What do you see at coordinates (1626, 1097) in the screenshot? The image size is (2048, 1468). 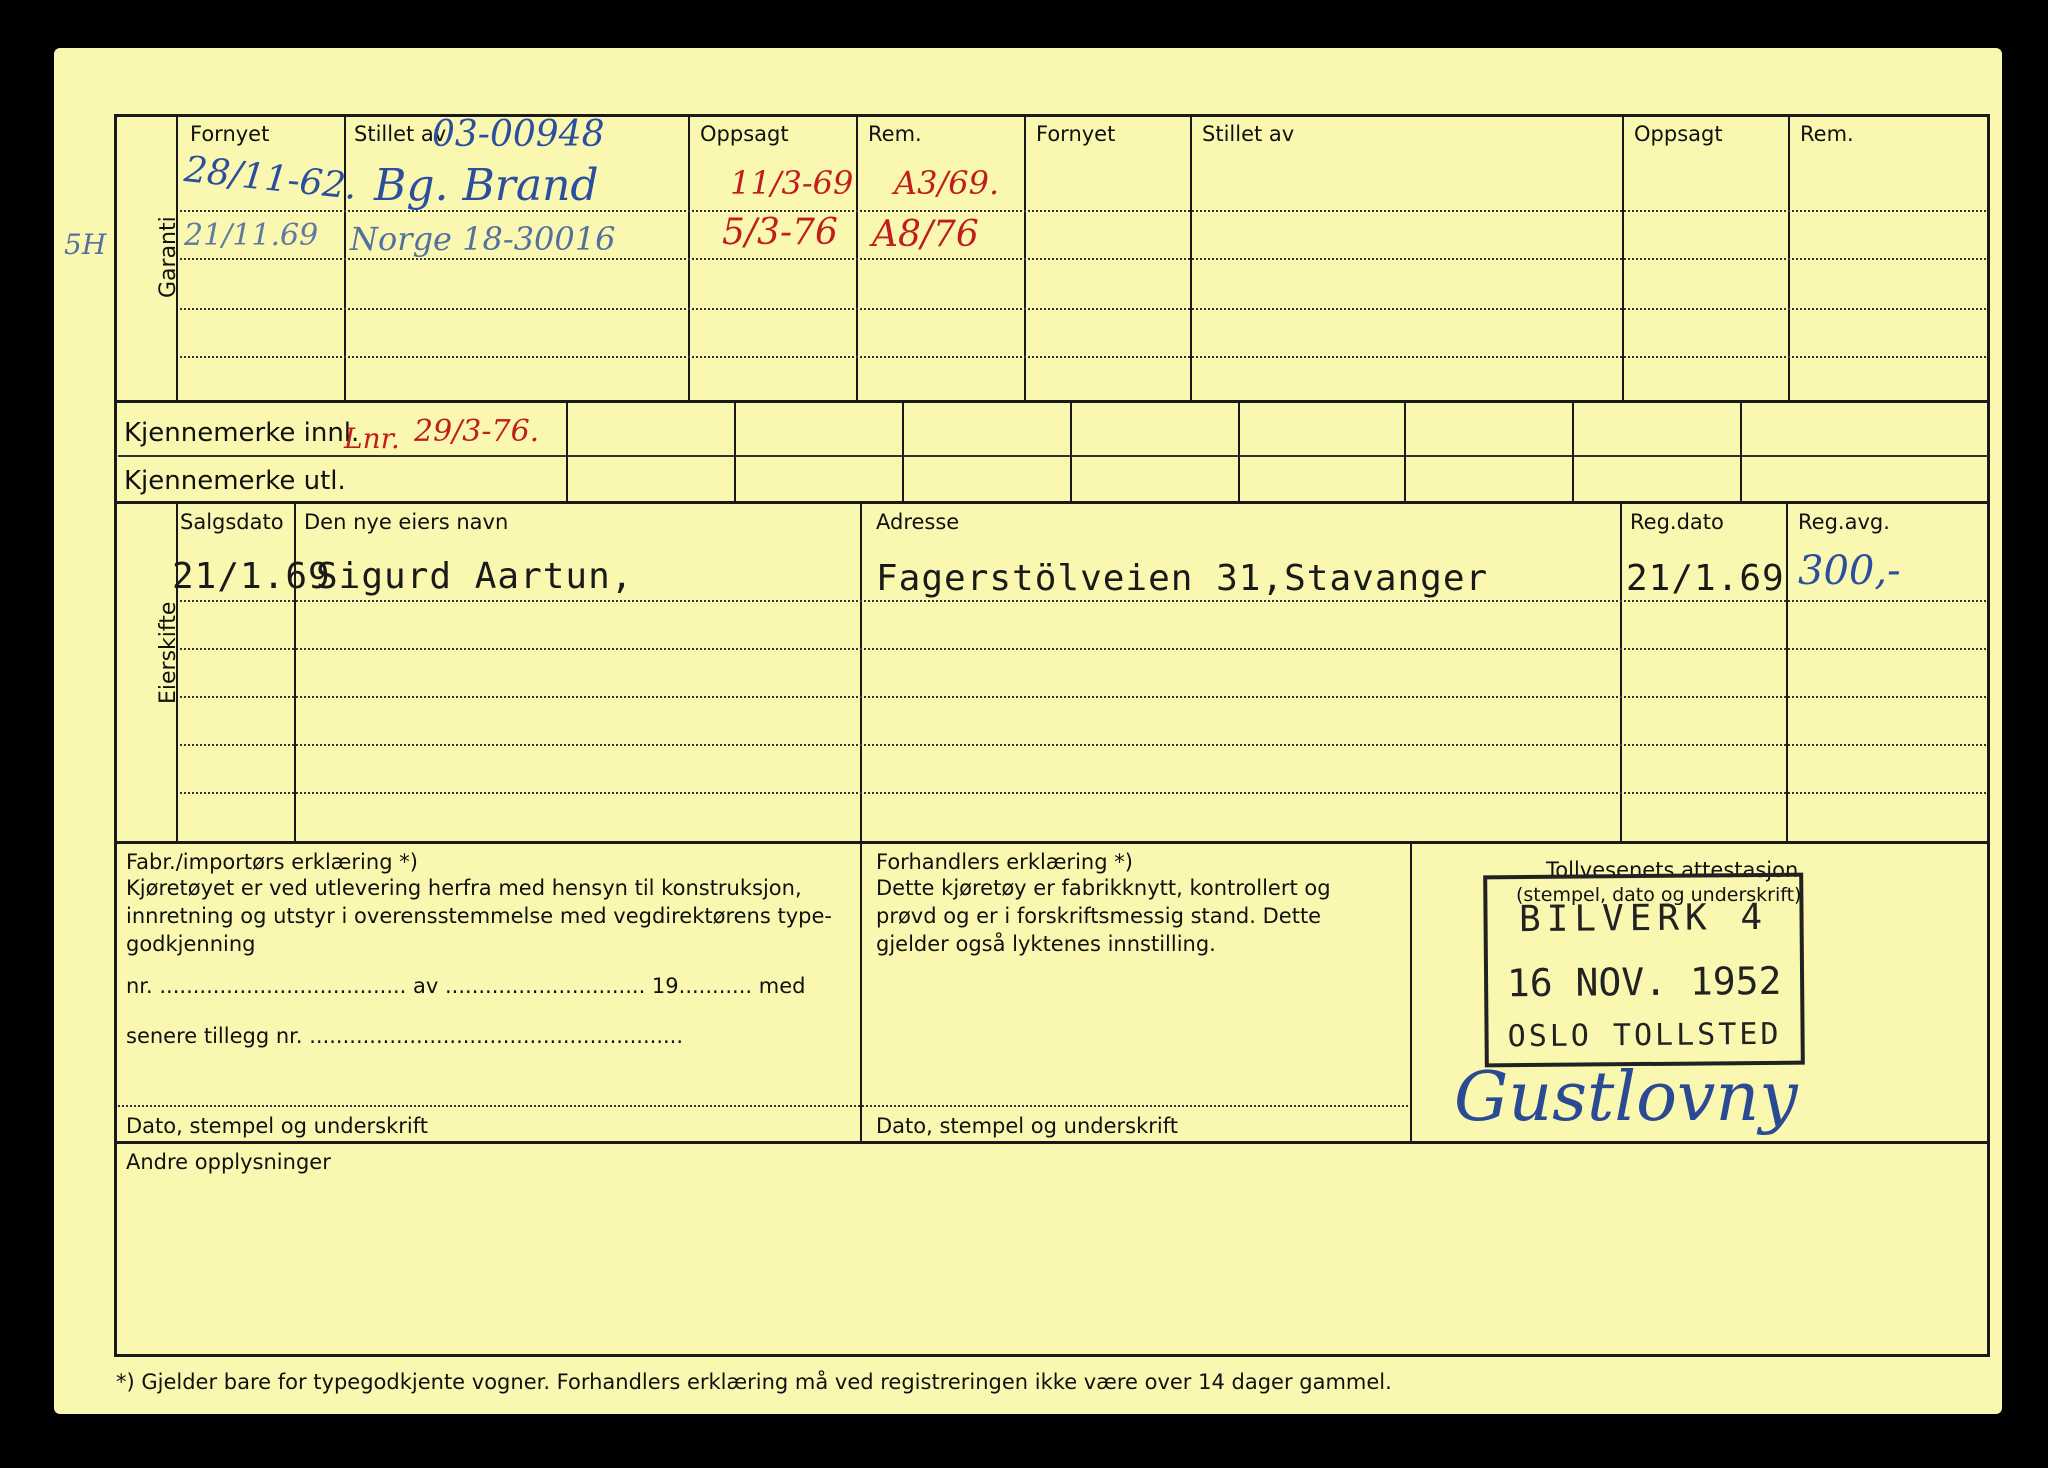 I see `customs-signature: Gustlovny` at bounding box center [1626, 1097].